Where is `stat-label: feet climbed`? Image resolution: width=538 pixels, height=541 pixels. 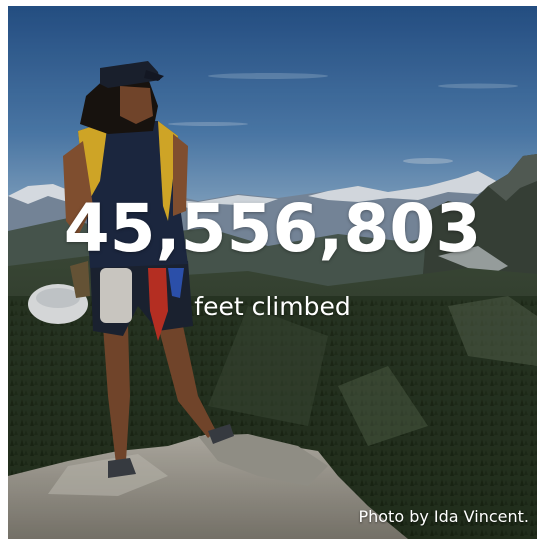
stat-label: feet climbed is located at coordinates (272, 306).